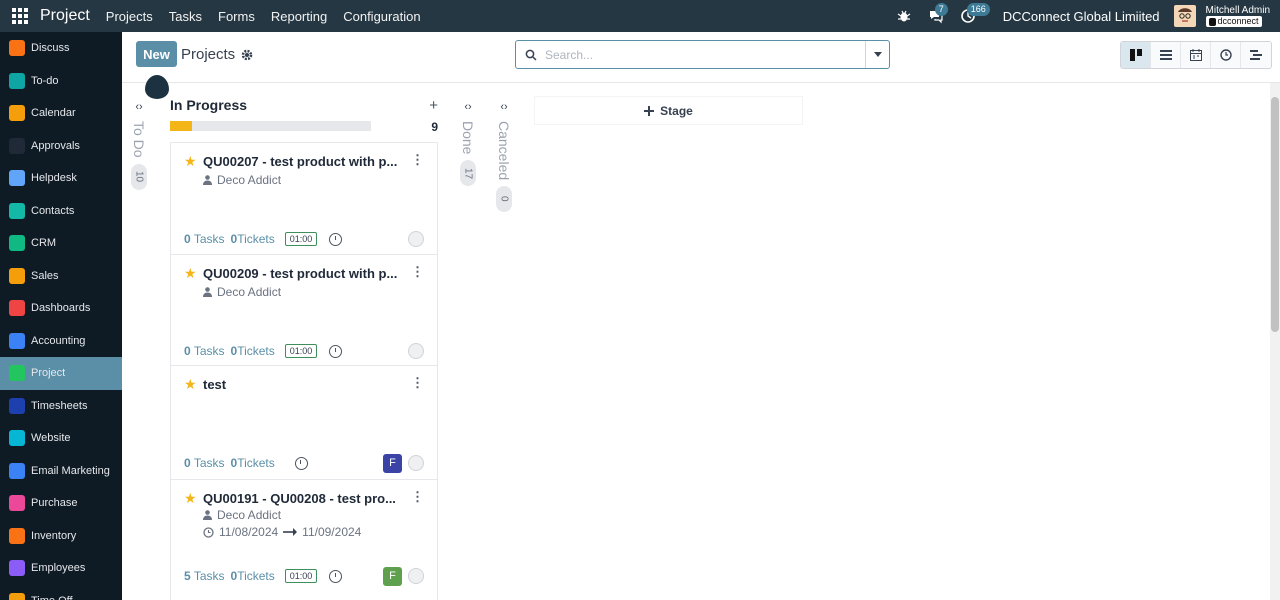 The image size is (1280, 600). Describe the element at coordinates (61, 113) in the screenshot. I see `sidebar-item-calendar: Calendar` at that location.